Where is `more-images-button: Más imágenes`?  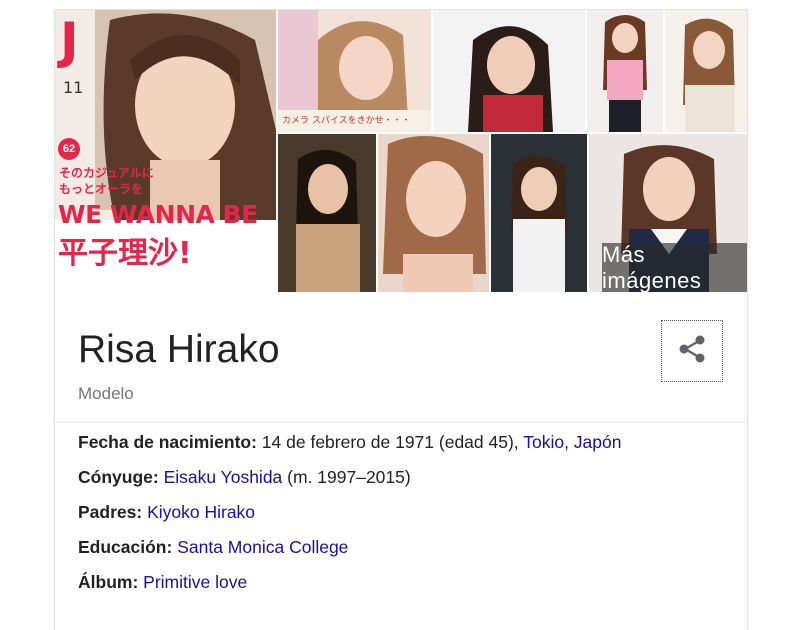 more-images-button: Más imágenes is located at coordinates (674, 267).